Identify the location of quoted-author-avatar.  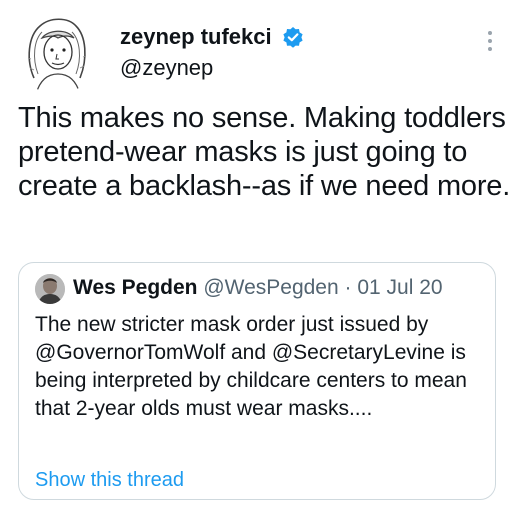
(50, 289).